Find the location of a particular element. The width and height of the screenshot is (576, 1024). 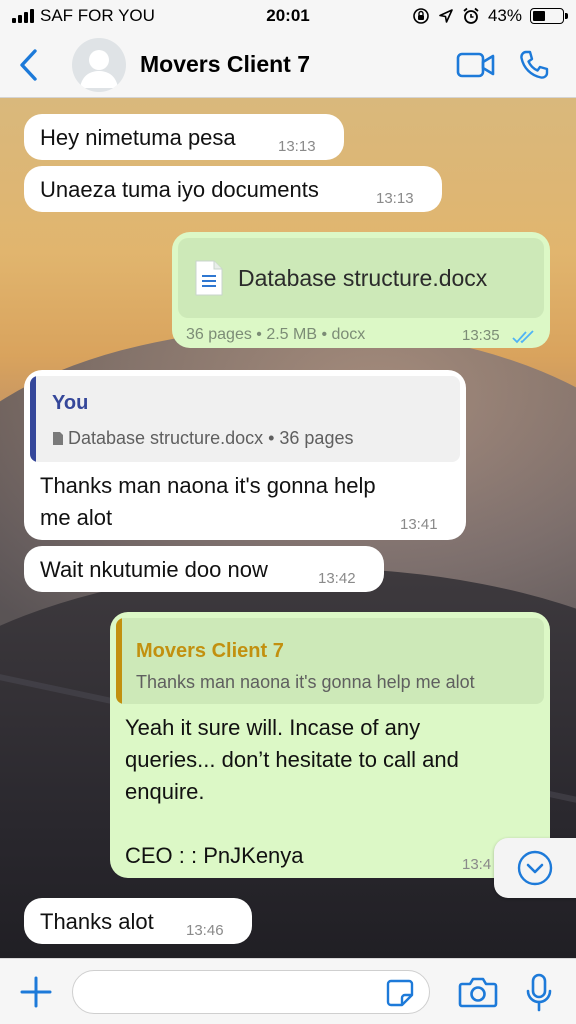

battery-icon is located at coordinates (549, 16).